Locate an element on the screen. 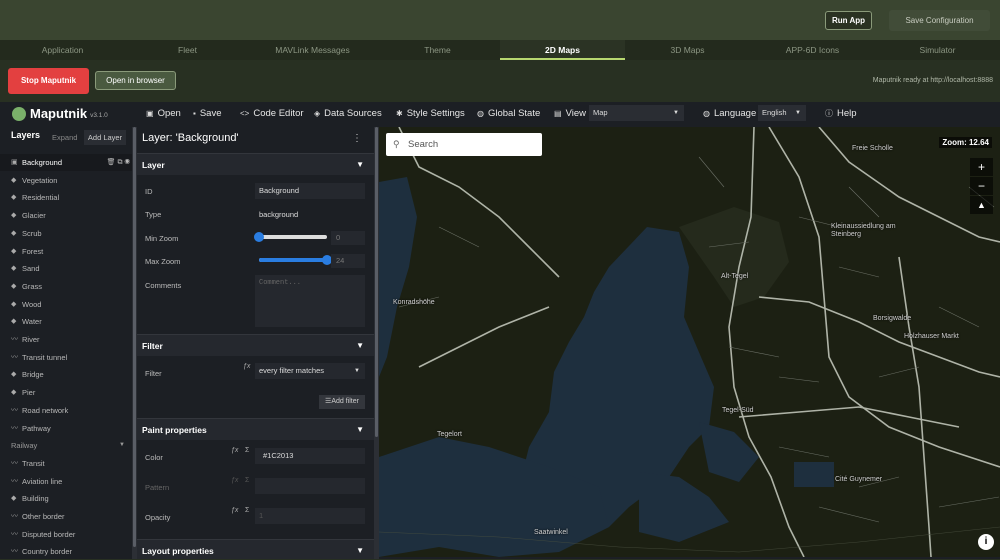 The width and height of the screenshot is (1000, 560). global-state-label: Global State is located at coordinates (514, 113).